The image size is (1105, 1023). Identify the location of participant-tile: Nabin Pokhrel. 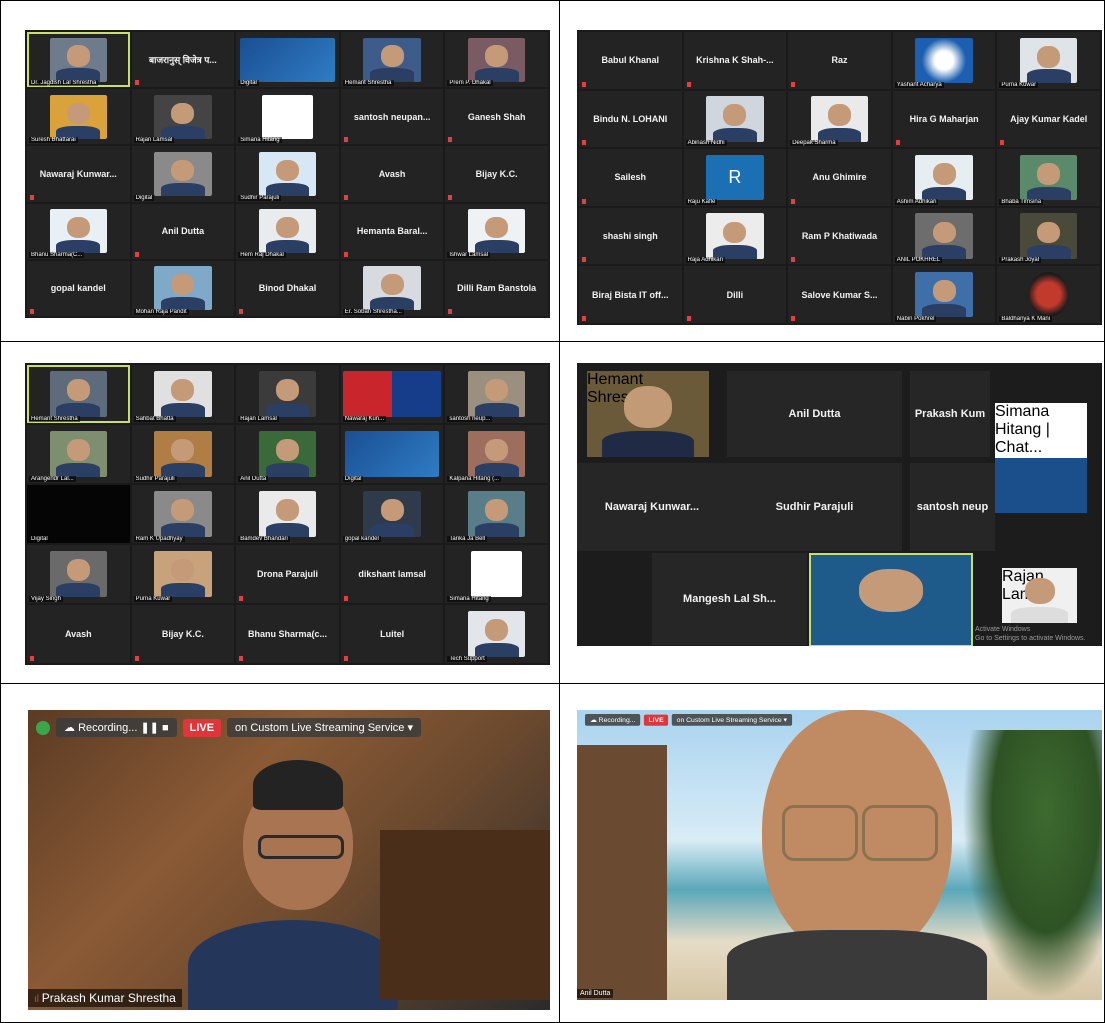
(944, 294).